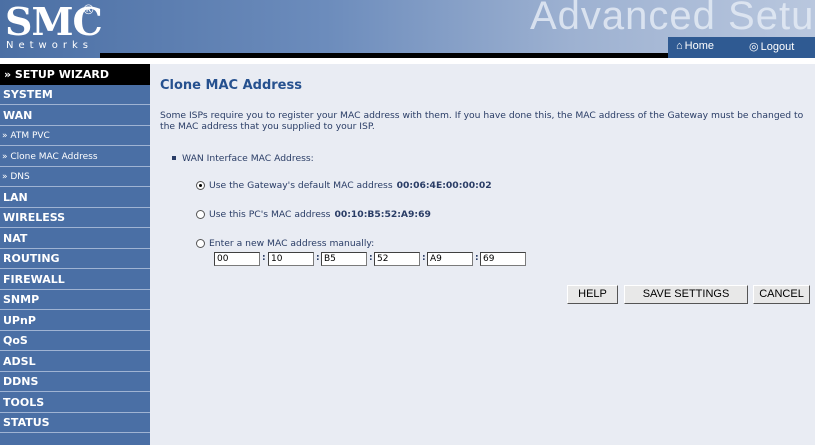 The width and height of the screenshot is (815, 445). What do you see at coordinates (200, 214) in the screenshot?
I see `radio-pc-mac` at bounding box center [200, 214].